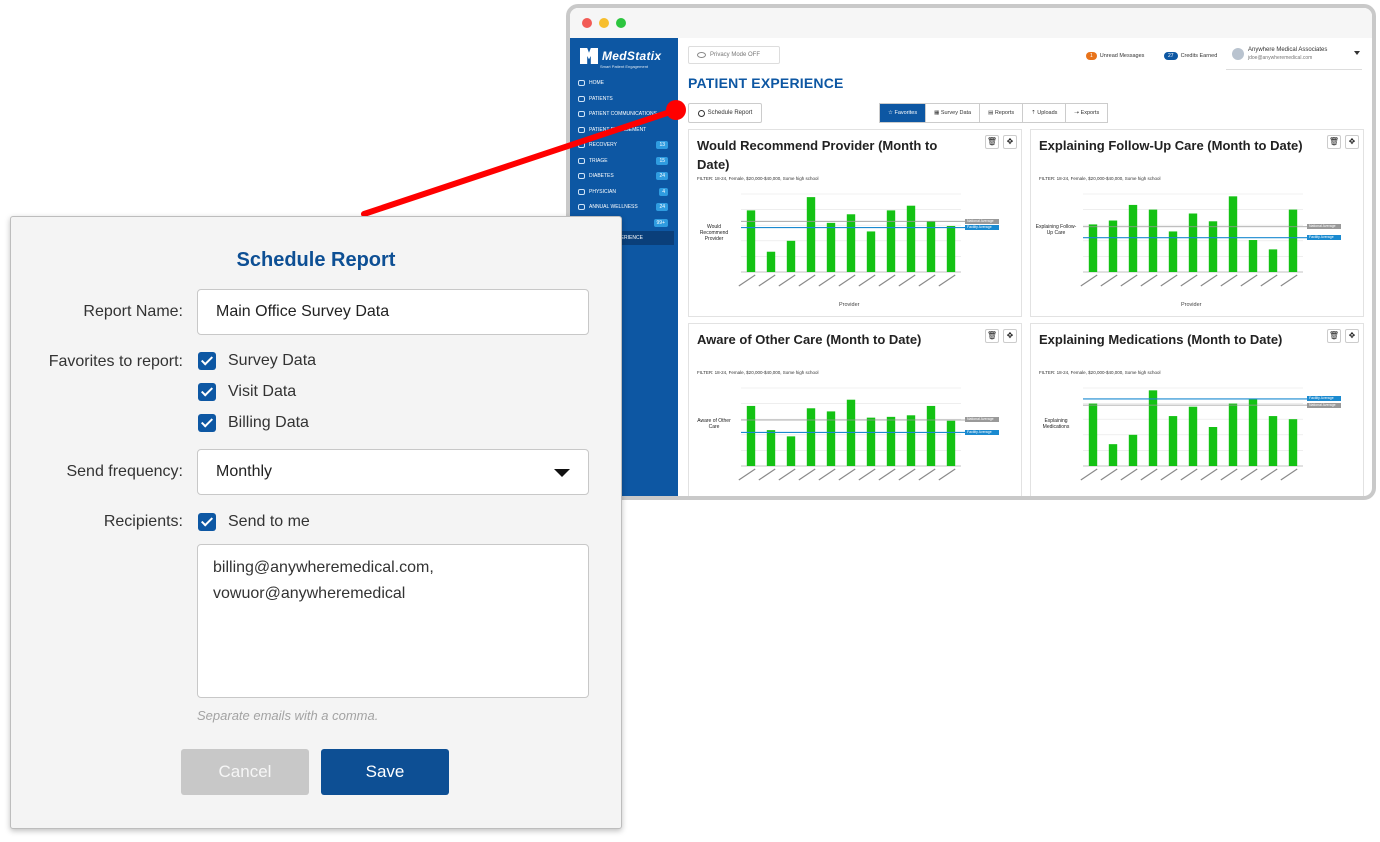 The height and width of the screenshot is (842, 1380). Describe the element at coordinates (1115, 56) in the screenshot. I see `unread-messages: 1 Unread Messages` at that location.